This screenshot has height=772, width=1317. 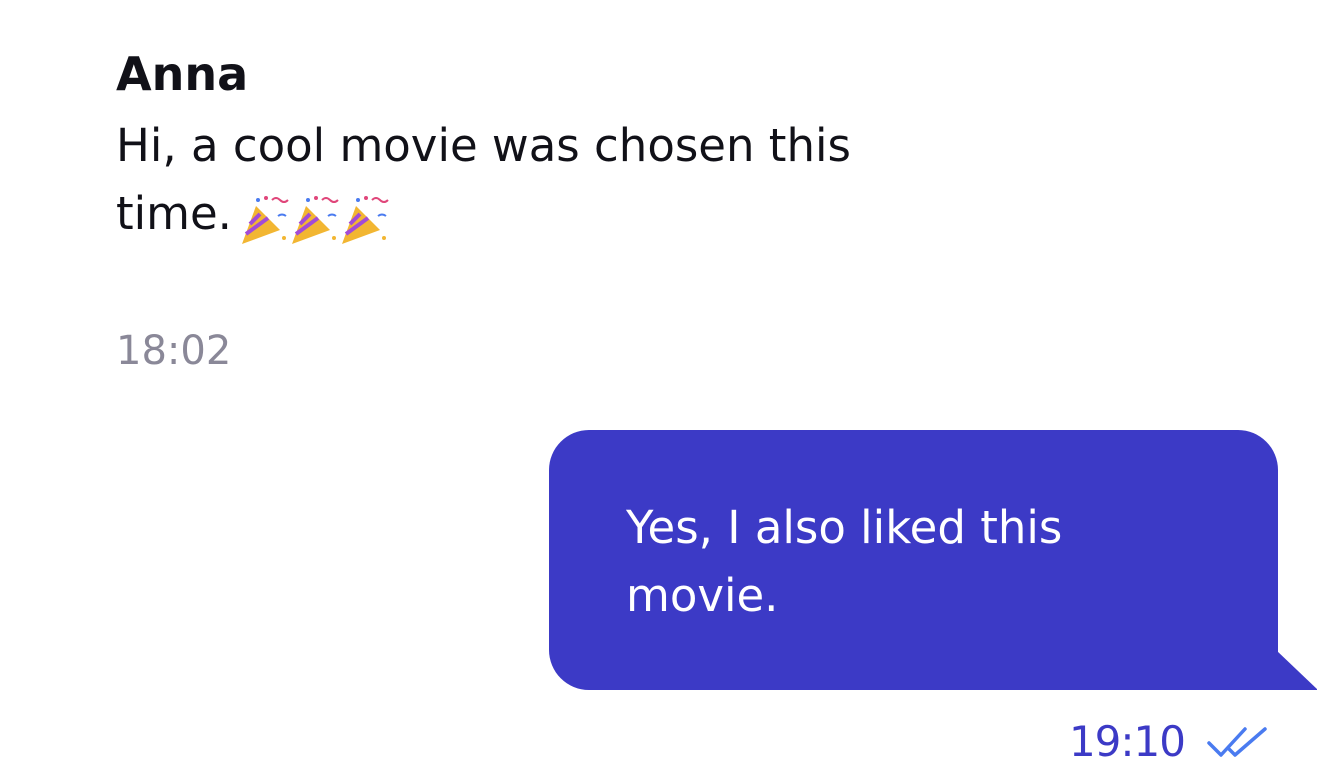 I want to click on bubble-tail, so click(x=1296, y=670).